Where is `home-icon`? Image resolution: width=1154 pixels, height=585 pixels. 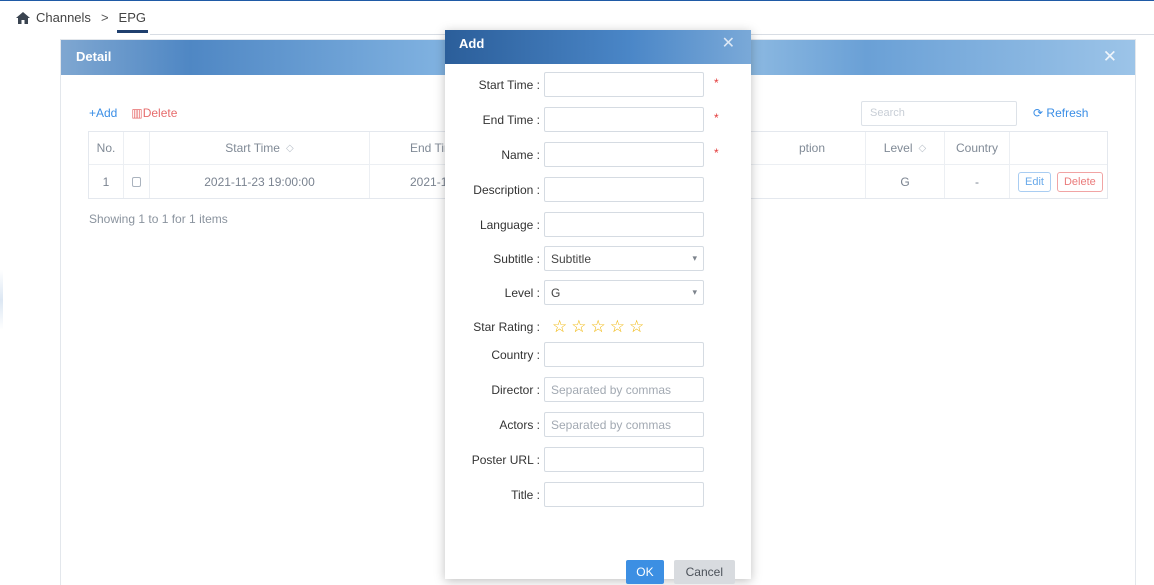 home-icon is located at coordinates (23, 17).